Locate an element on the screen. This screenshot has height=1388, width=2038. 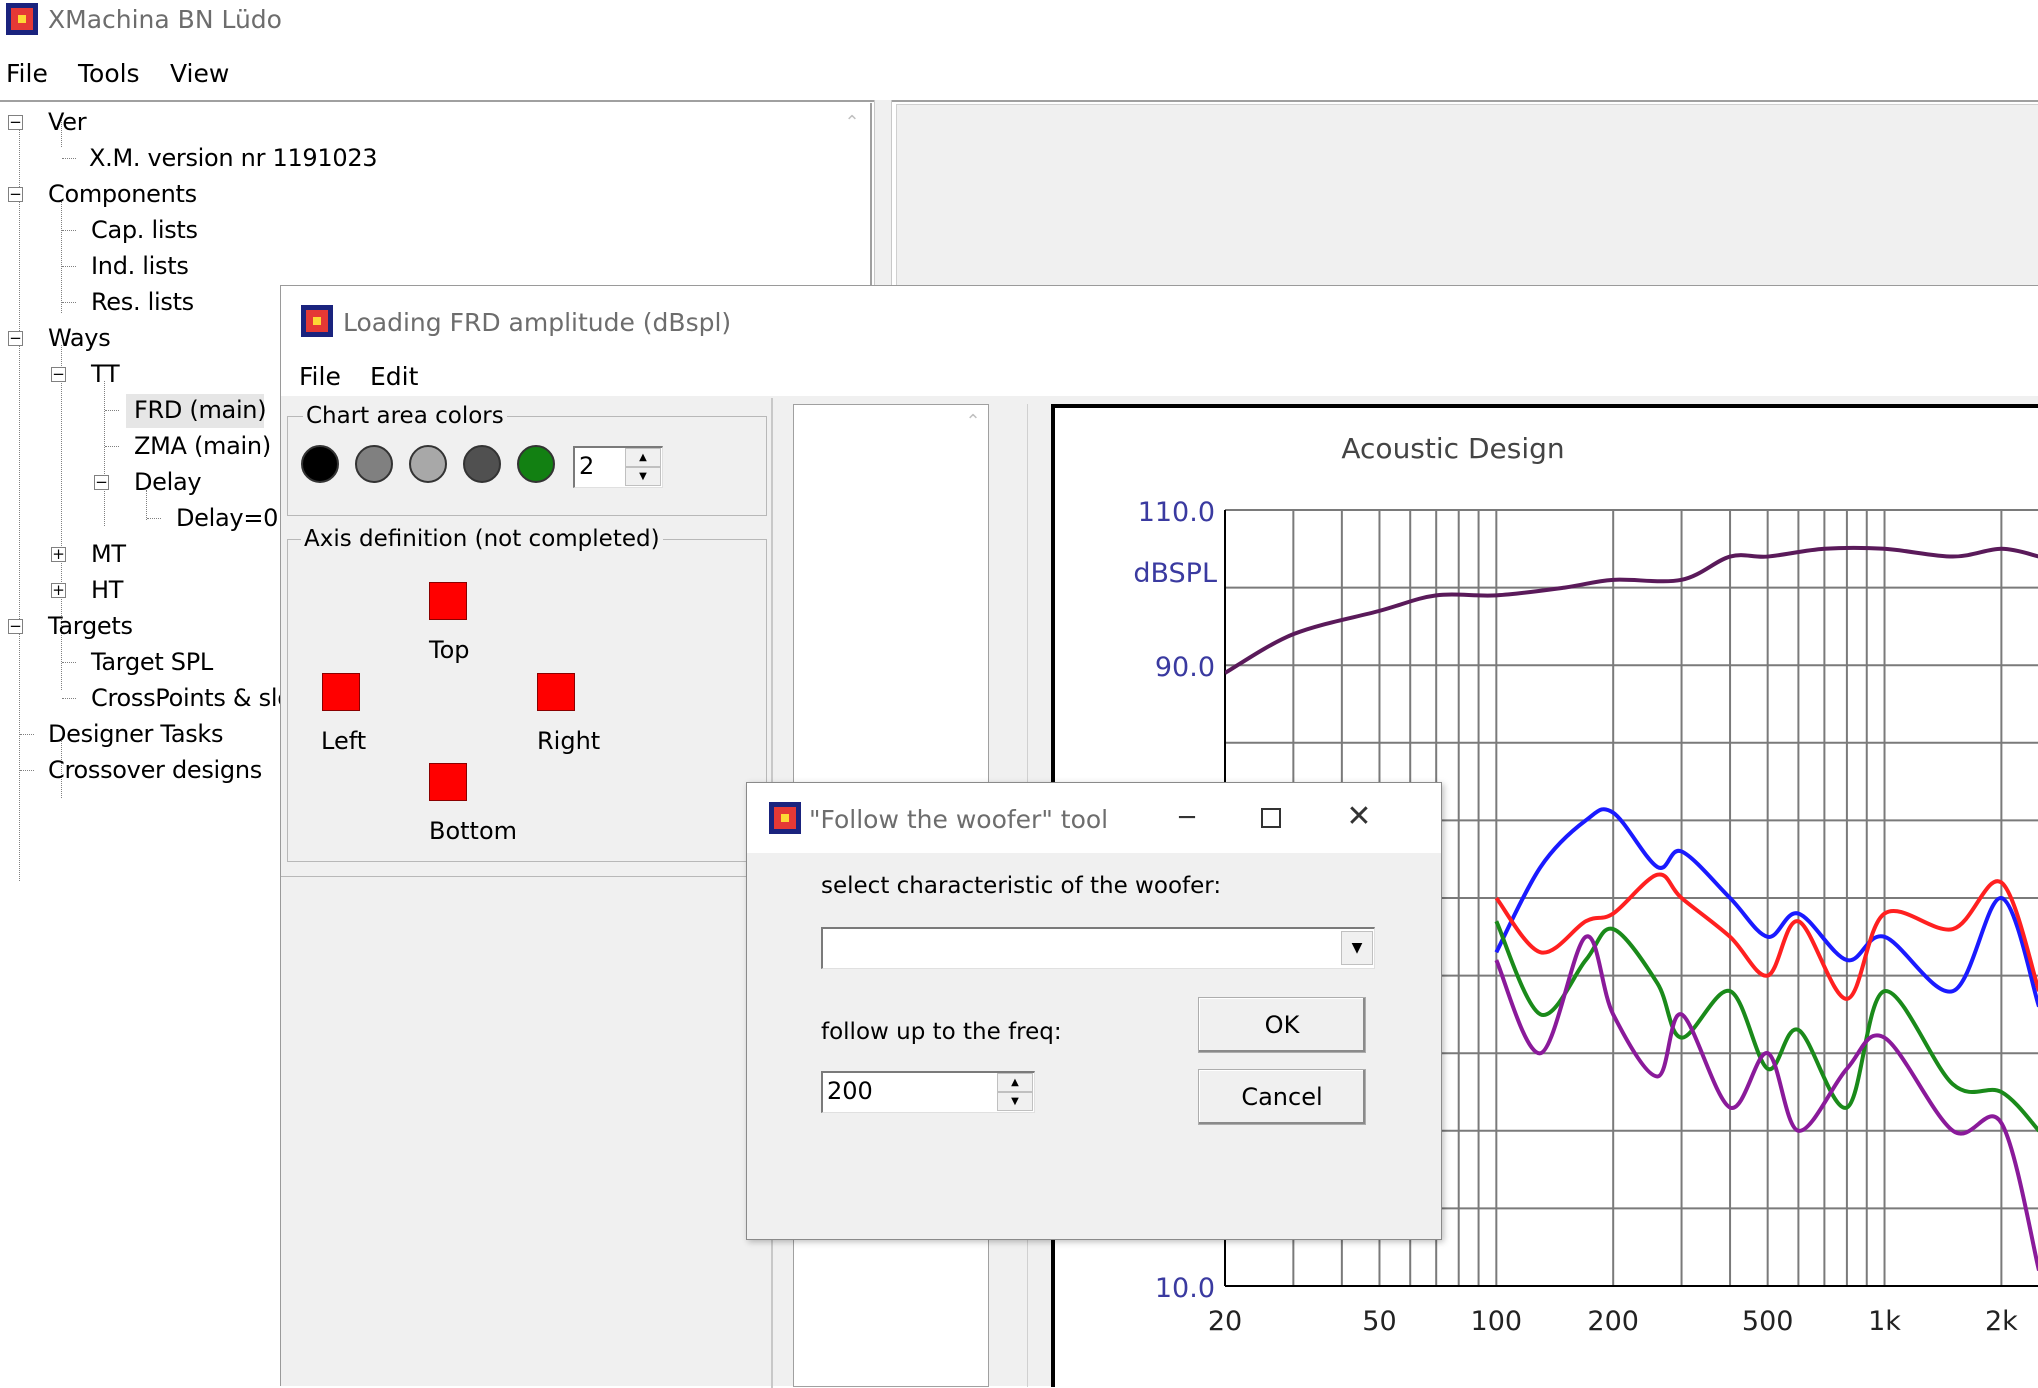
dialog-title: "Follow the woofer" tool is located at coordinates (959, 819).